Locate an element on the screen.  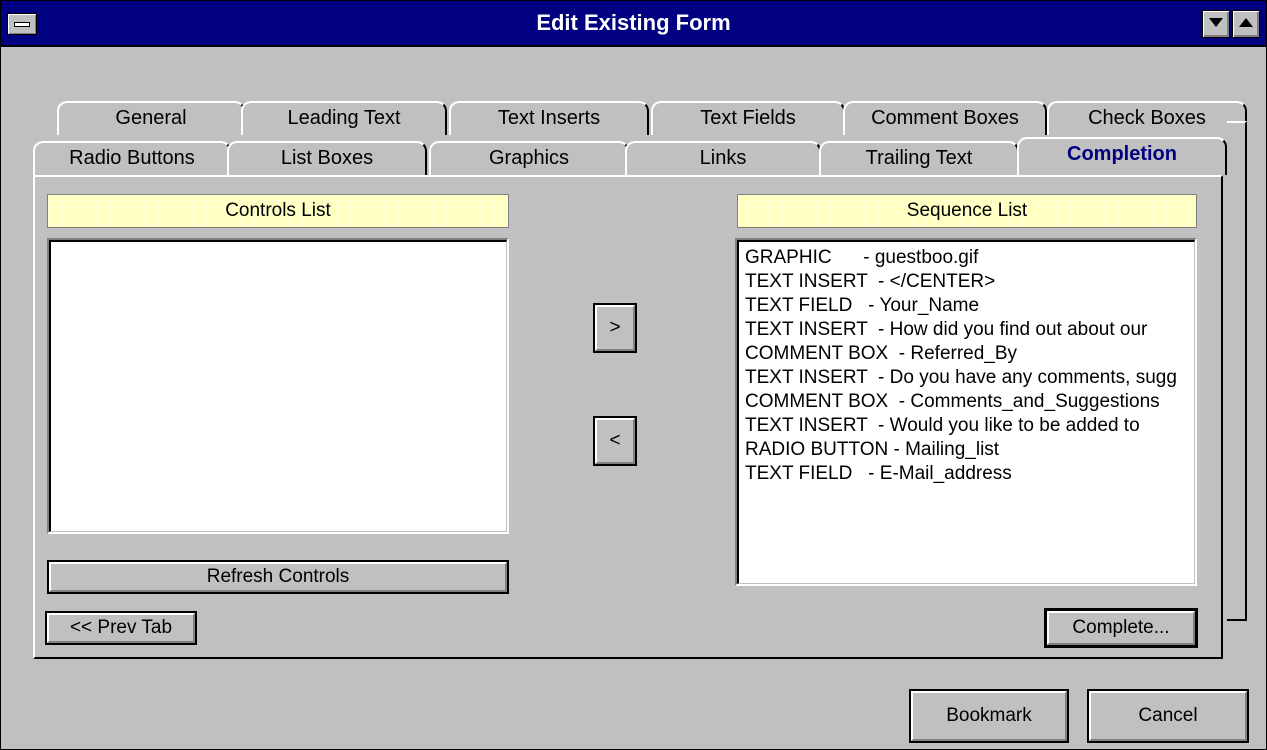
remove-button-label: < is located at coordinates (615, 441).